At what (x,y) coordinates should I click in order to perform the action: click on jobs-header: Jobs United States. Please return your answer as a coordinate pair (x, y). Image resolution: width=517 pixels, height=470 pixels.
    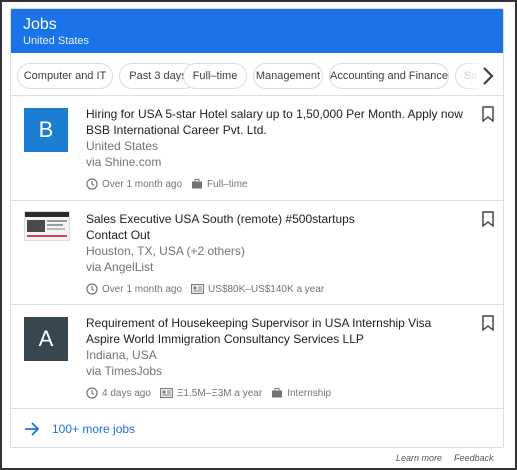
    Looking at the image, I should click on (257, 31).